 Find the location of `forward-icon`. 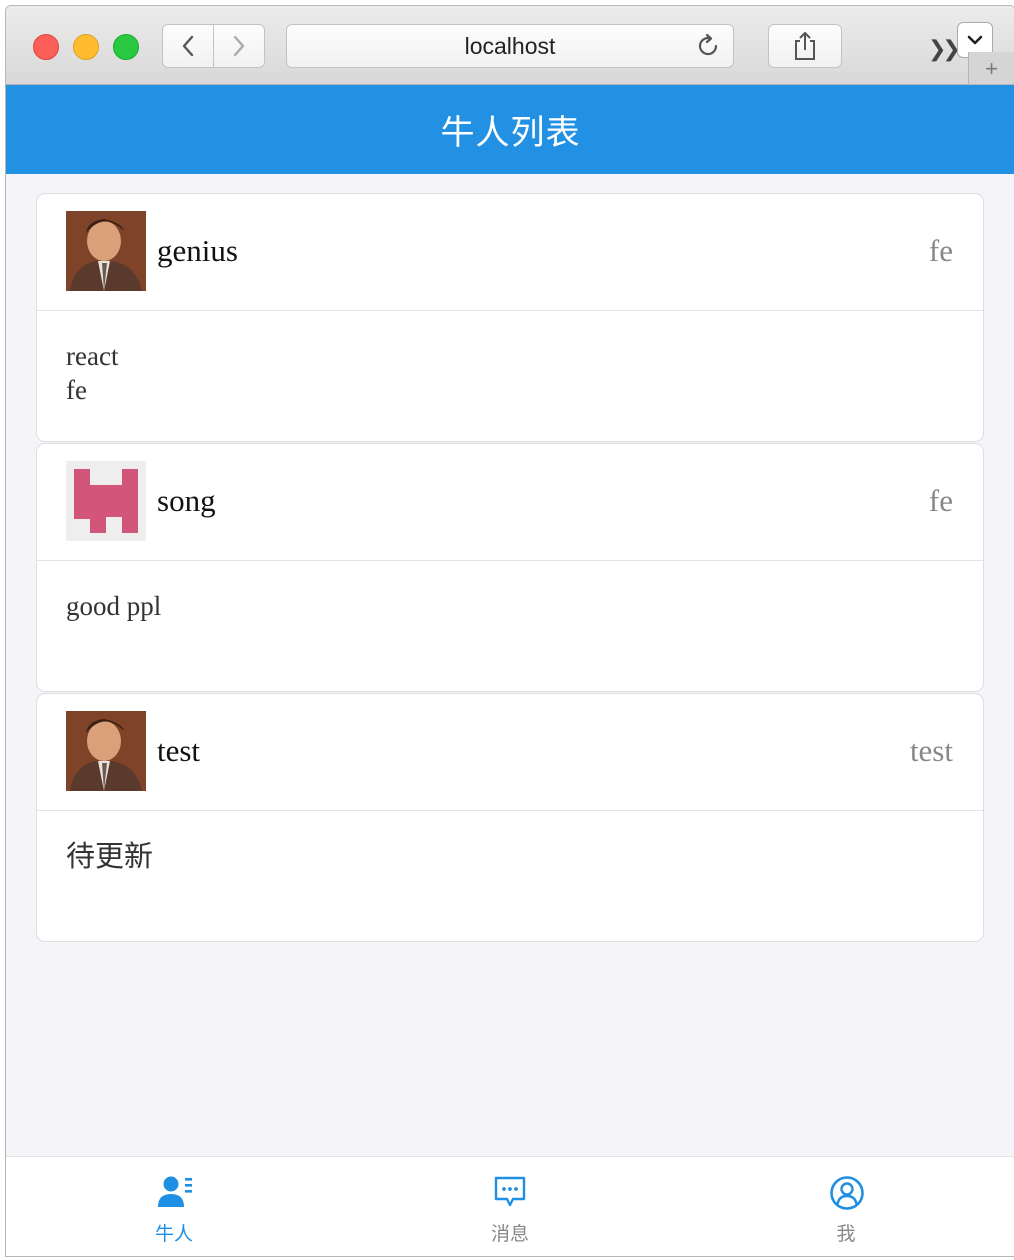

forward-icon is located at coordinates (239, 46).